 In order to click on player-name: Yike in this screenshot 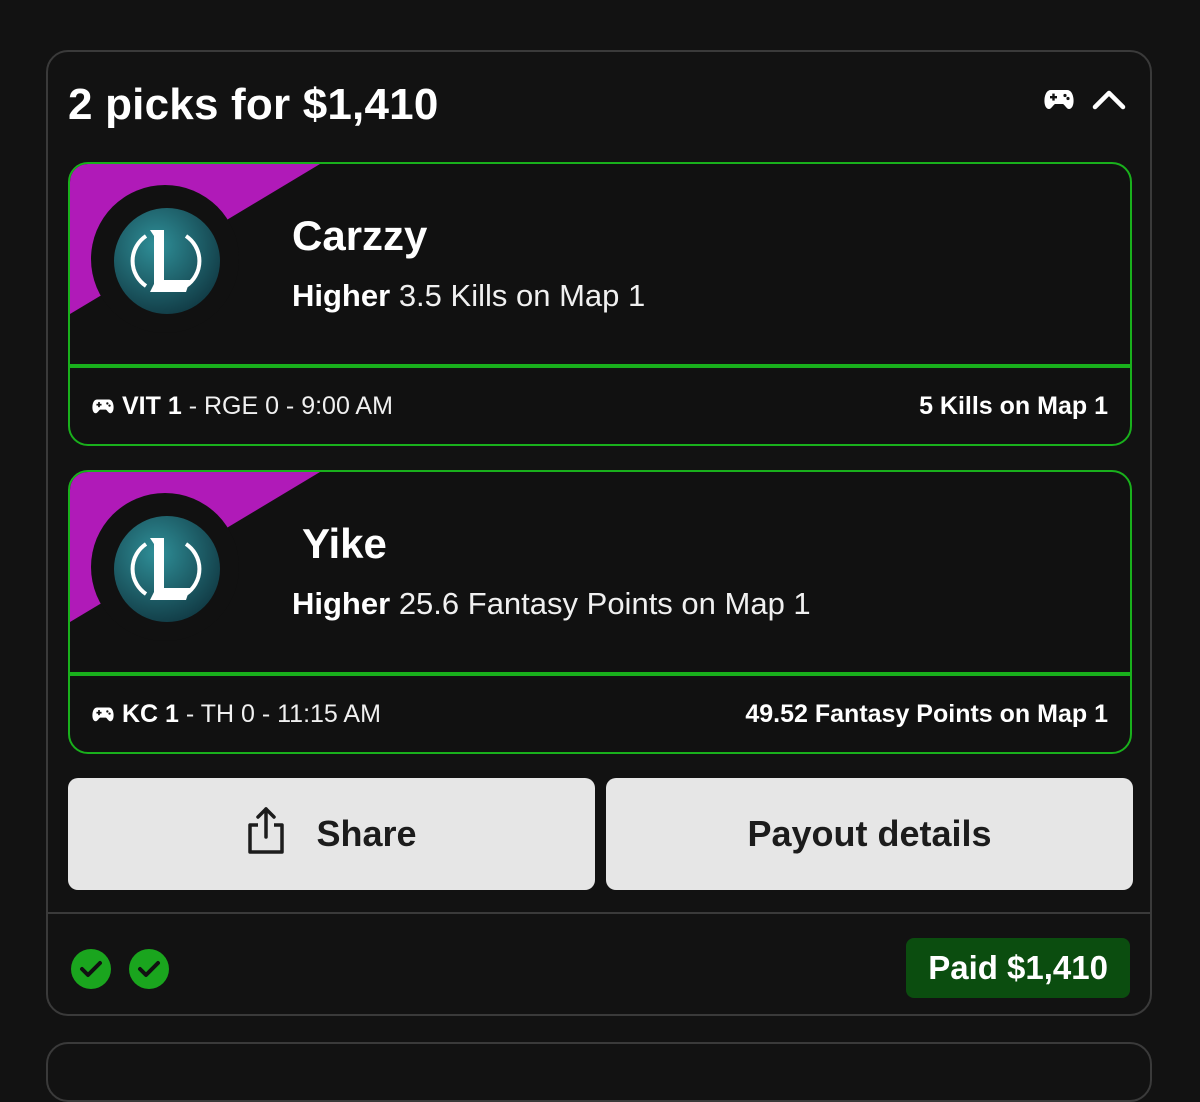, I will do `click(344, 543)`.